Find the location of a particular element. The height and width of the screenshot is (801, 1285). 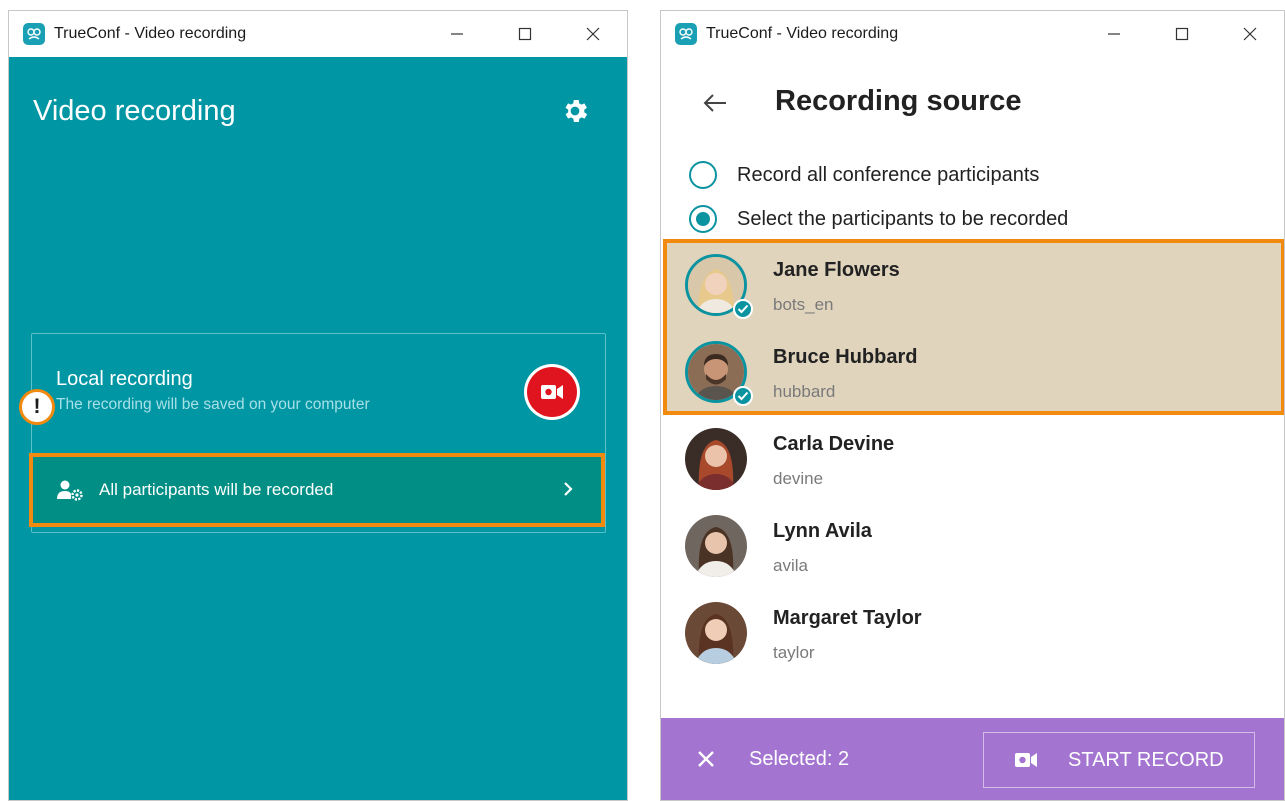

warning-callout-badge: ! is located at coordinates (37, 407).